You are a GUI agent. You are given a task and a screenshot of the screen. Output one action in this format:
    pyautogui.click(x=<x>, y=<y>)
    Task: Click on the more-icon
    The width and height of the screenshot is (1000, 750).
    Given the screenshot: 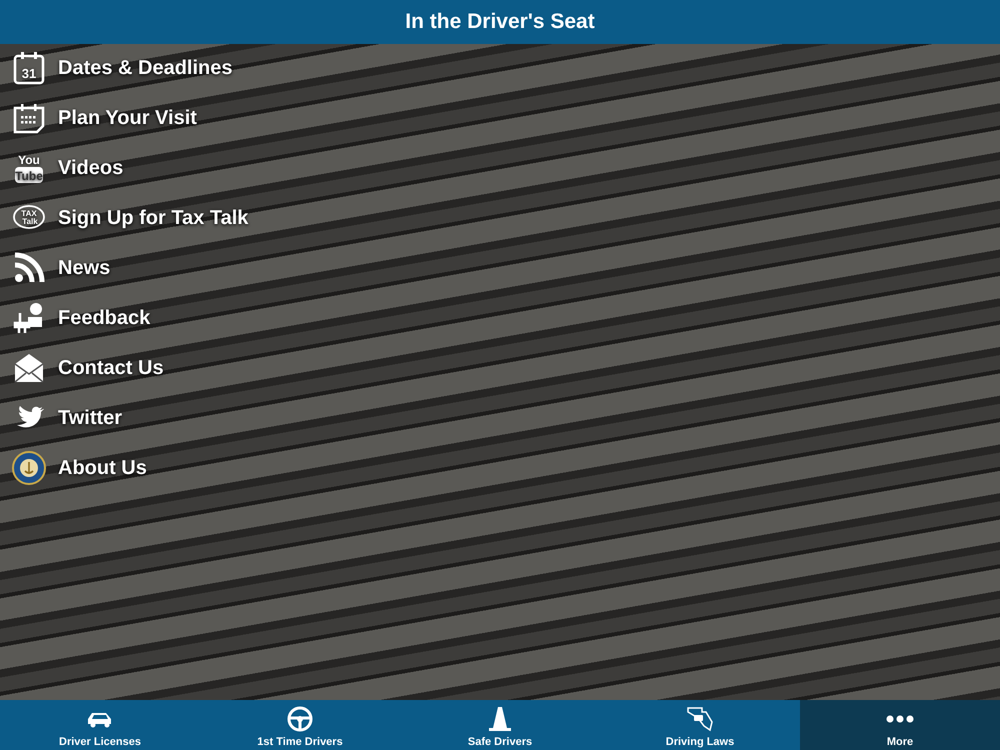 What is the action you would take?
    pyautogui.click(x=900, y=719)
    